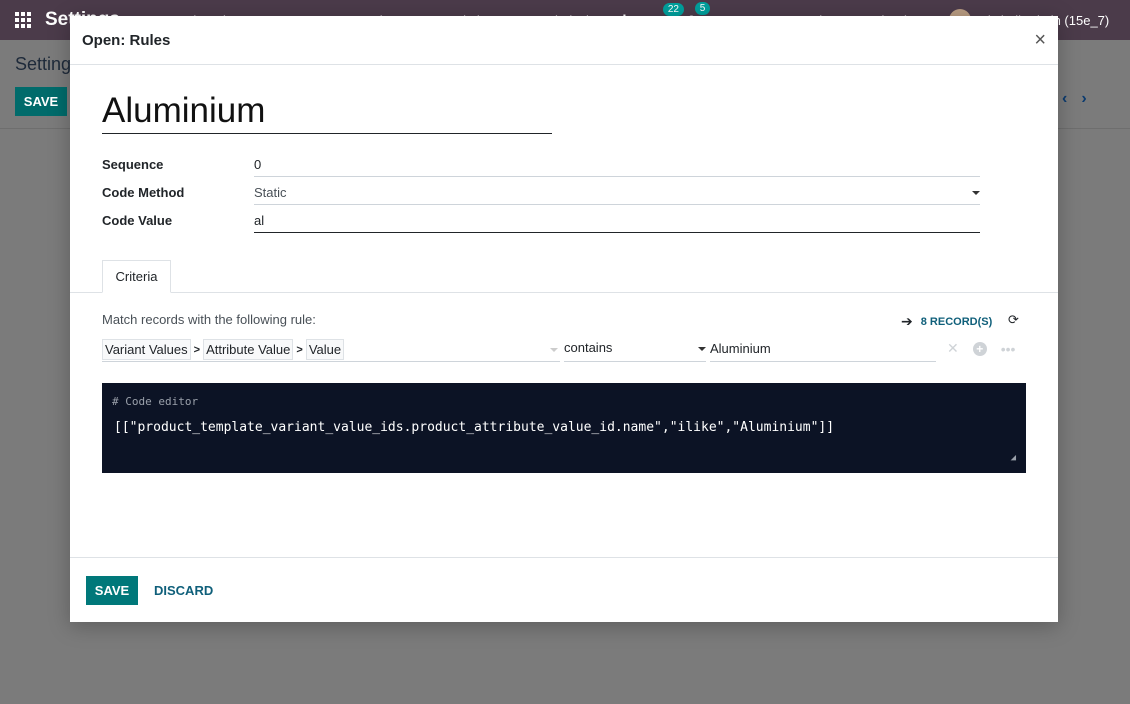  Describe the element at coordinates (702, 8) in the screenshot. I see `activity-count: 5` at that location.